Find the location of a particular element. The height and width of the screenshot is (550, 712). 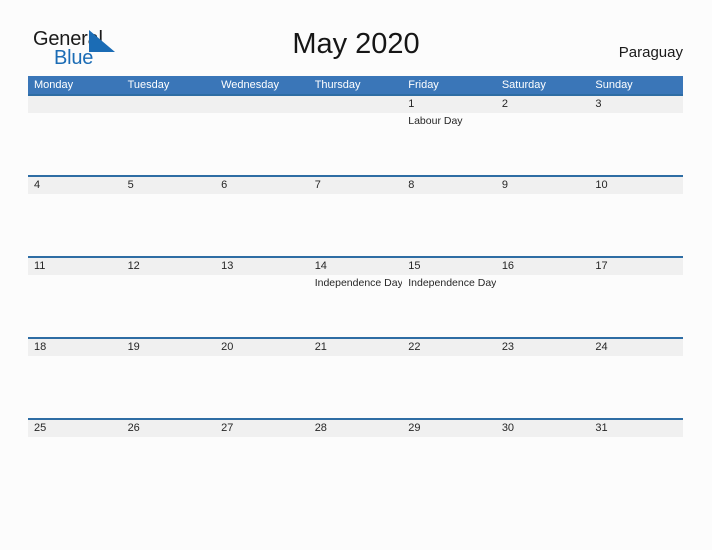

day-number: 18 is located at coordinates (75, 347).